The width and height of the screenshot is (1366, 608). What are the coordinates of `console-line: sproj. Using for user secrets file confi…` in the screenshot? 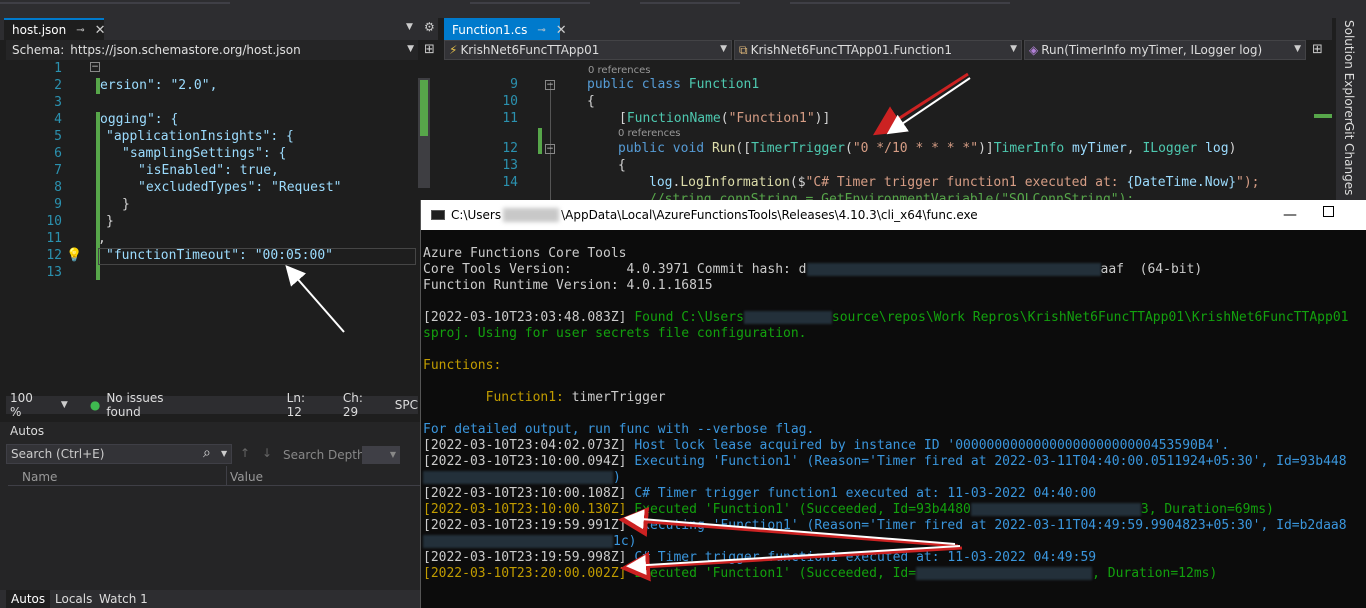 It's located at (615, 333).